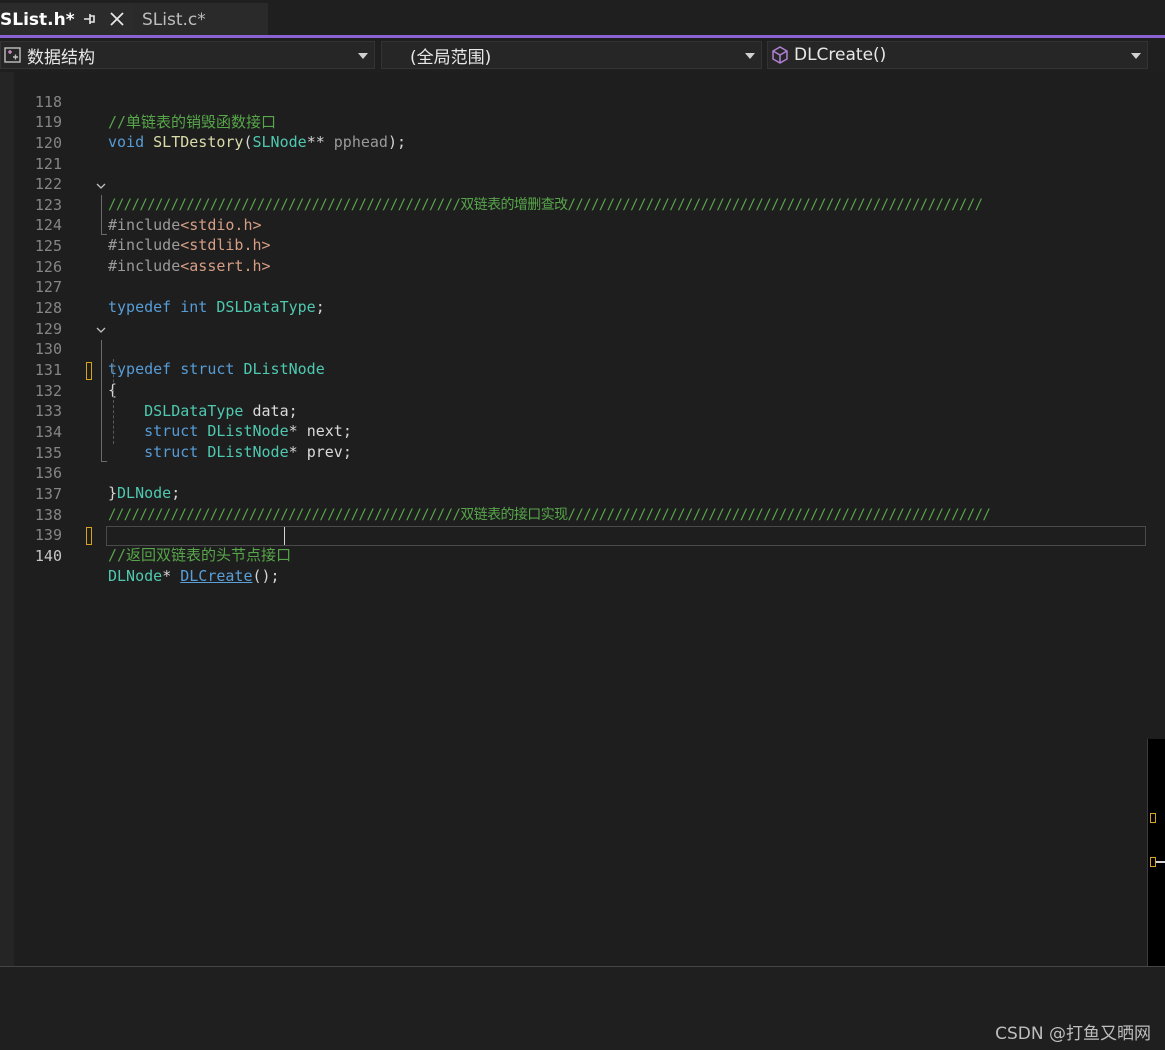  Describe the element at coordinates (113, 401) in the screenshot. I see `indent-guide` at that location.